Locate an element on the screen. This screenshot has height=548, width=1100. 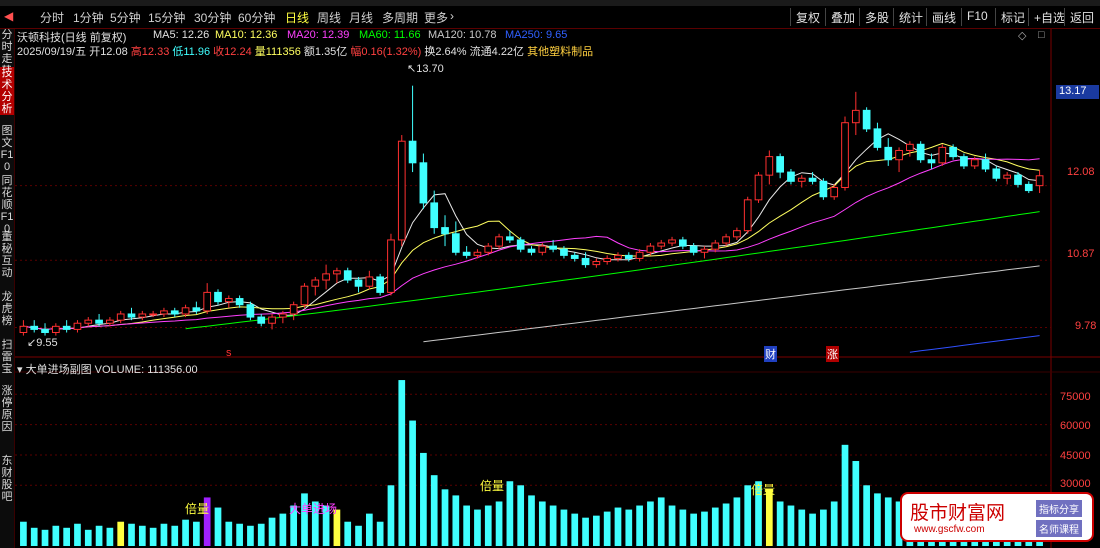
subchart-title: 大单进场副图 is located at coordinates (59, 370).